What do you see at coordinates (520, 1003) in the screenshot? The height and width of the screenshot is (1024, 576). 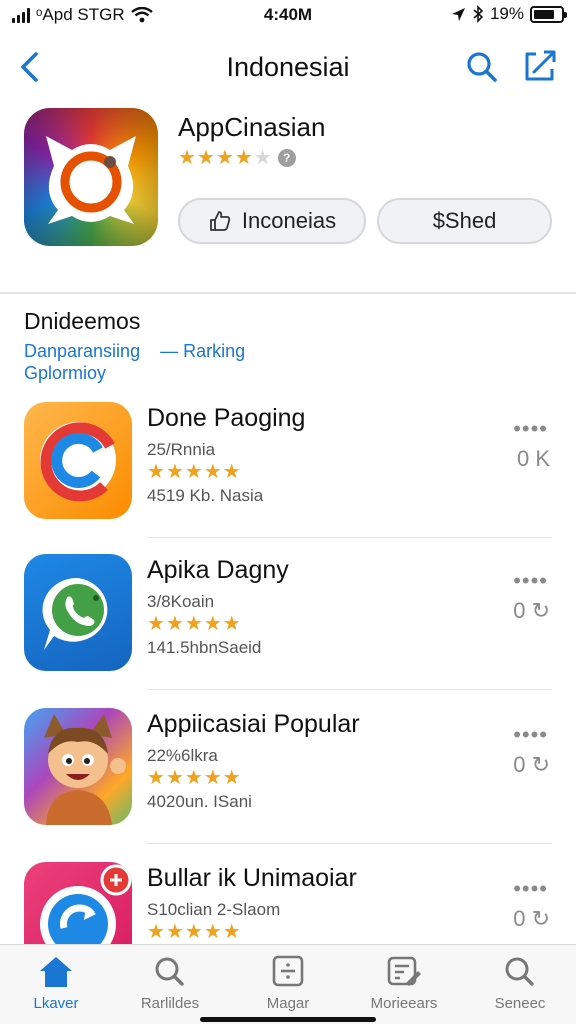 I see `tab-label: Seneec` at bounding box center [520, 1003].